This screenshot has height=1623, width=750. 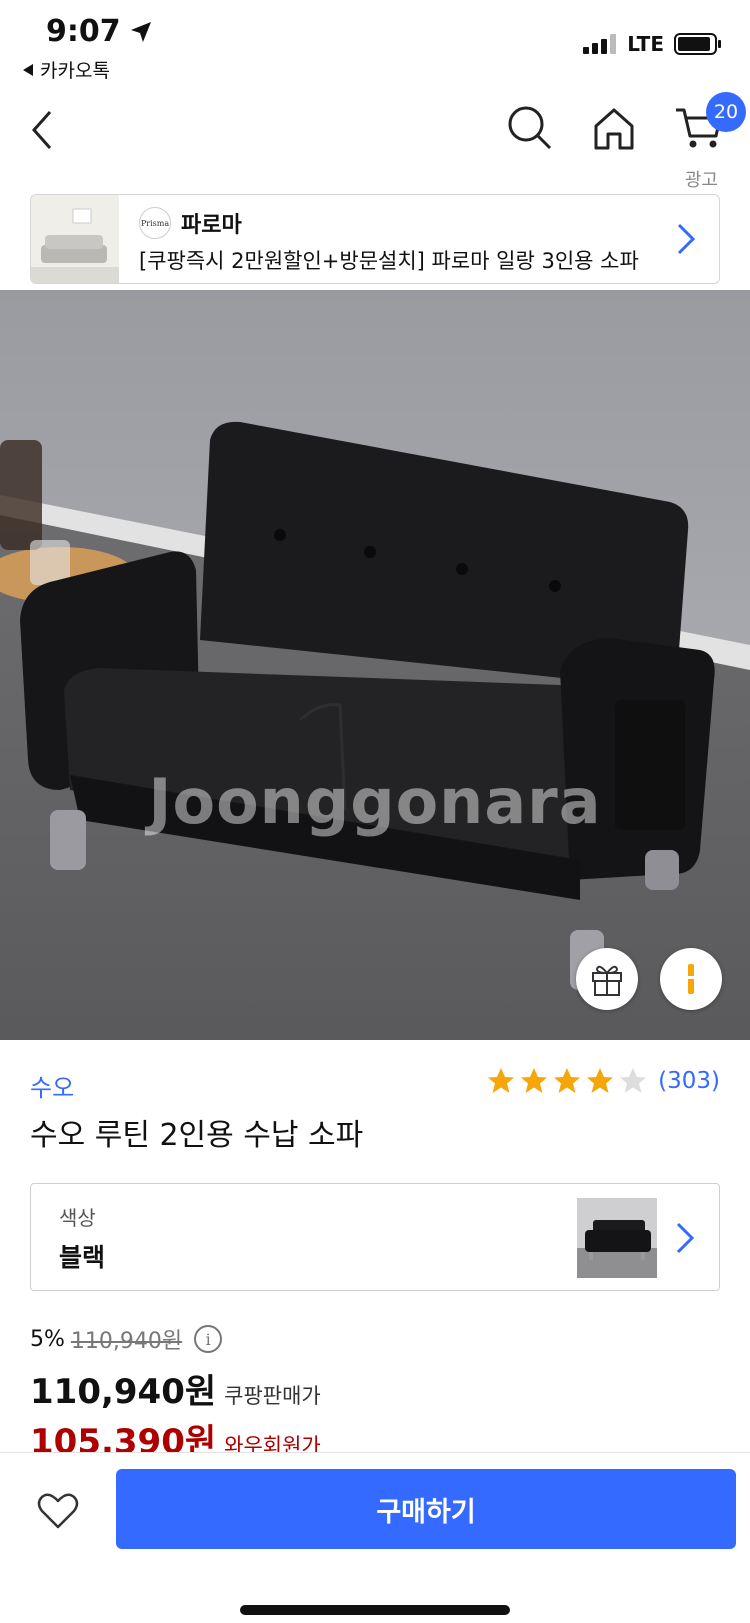 What do you see at coordinates (123, 1392) in the screenshot?
I see `sale-price: 110,940원` at bounding box center [123, 1392].